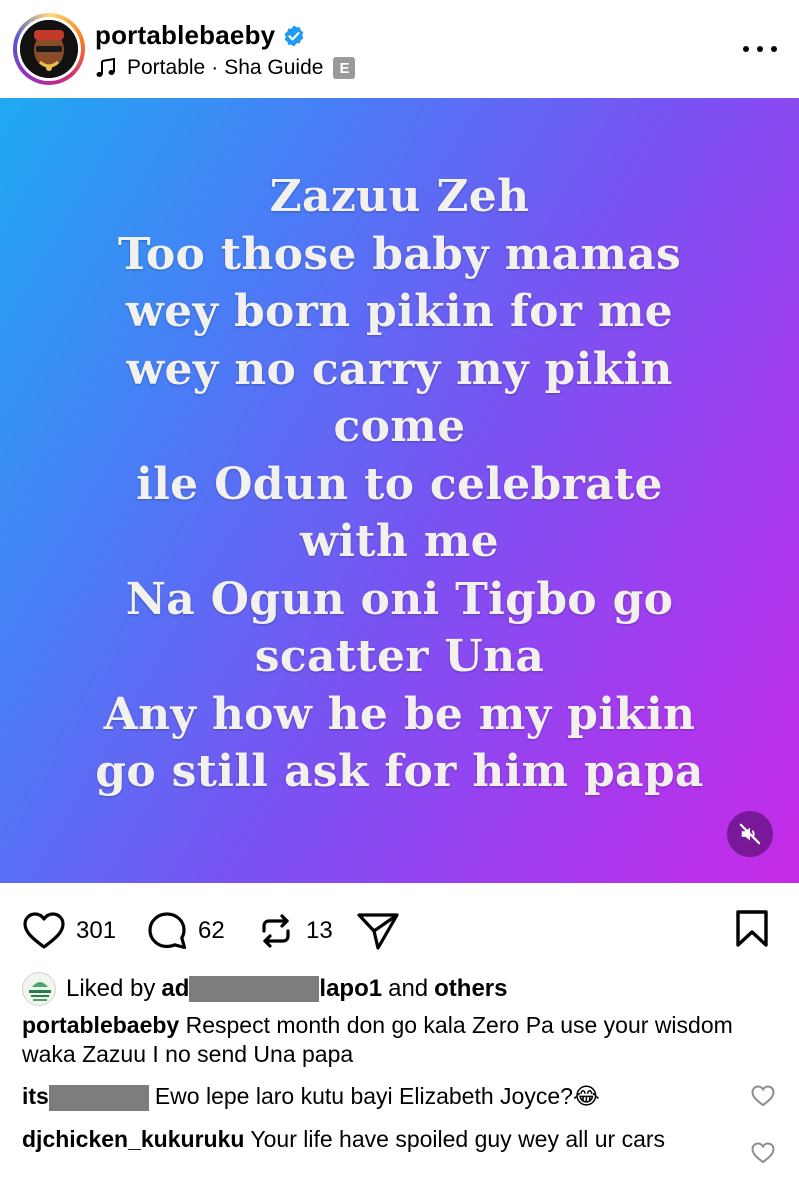  I want to click on music-note-icon, so click(105, 67).